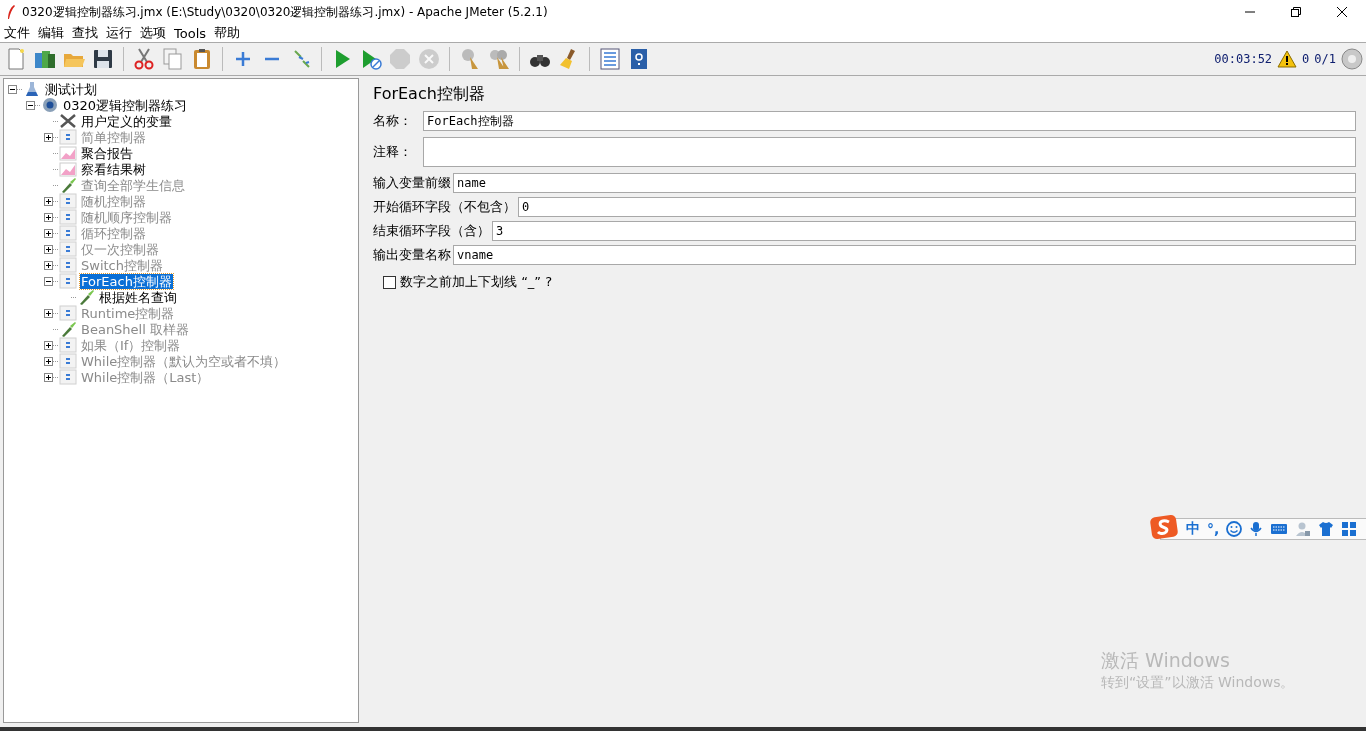  What do you see at coordinates (1303, 529) in the screenshot?
I see `user-icon` at bounding box center [1303, 529].